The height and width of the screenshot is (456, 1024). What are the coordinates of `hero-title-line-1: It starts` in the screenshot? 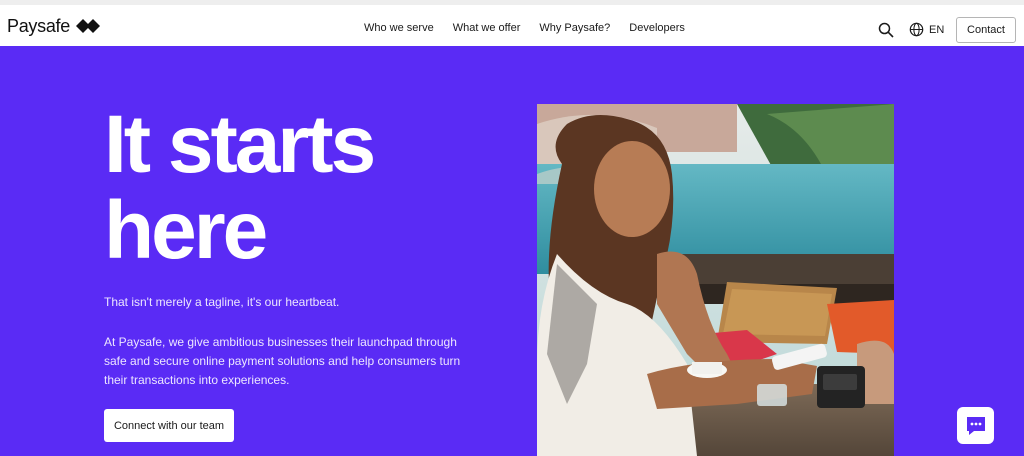 It's located at (240, 144).